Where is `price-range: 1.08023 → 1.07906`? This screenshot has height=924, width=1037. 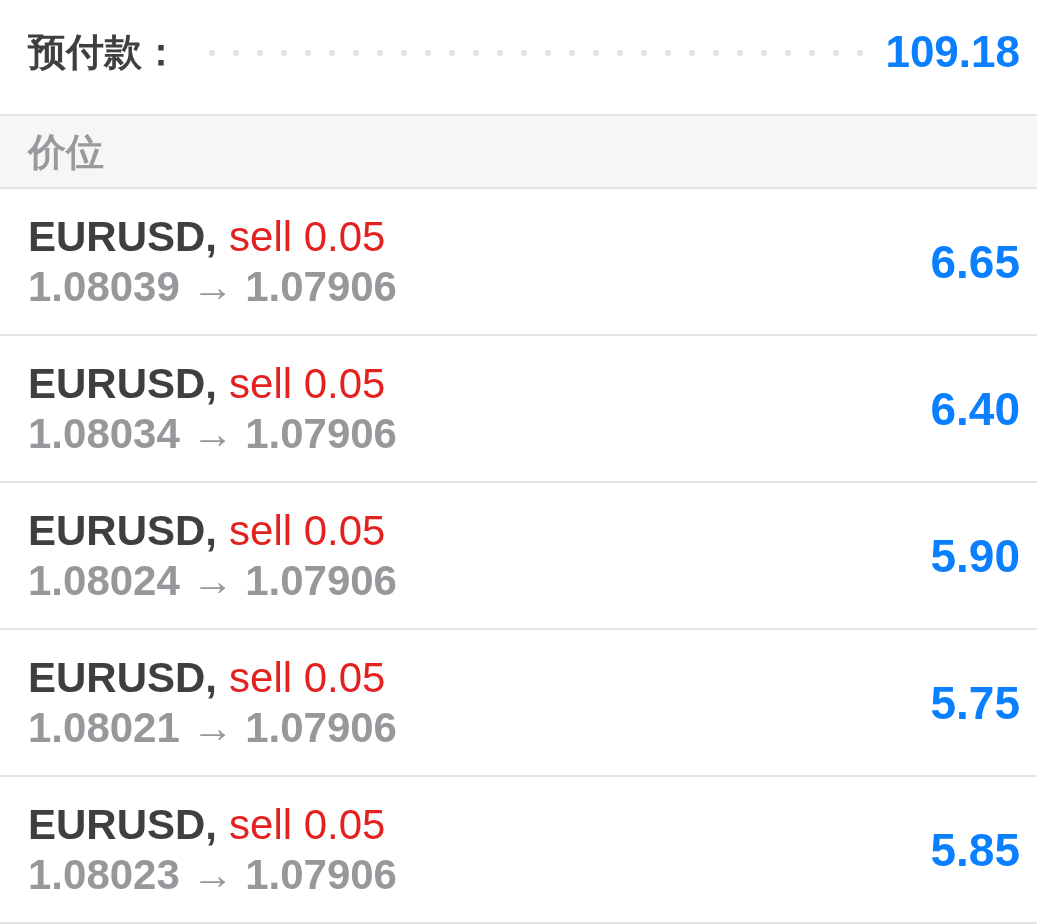
price-range: 1.08023 → 1.07906 is located at coordinates (212, 874).